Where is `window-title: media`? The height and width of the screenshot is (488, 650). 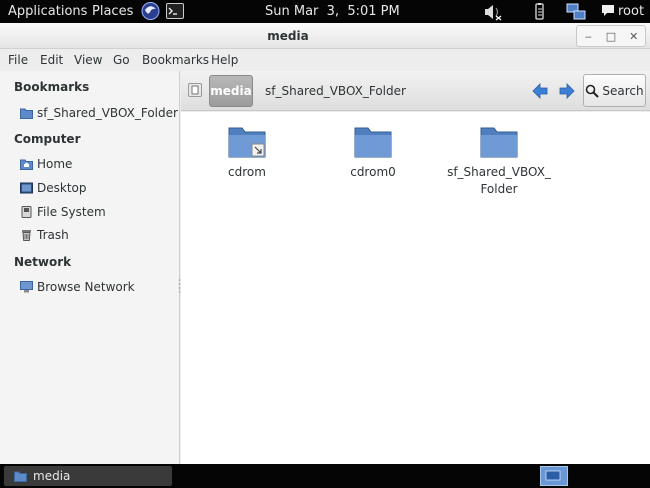 window-title: media is located at coordinates (288, 36).